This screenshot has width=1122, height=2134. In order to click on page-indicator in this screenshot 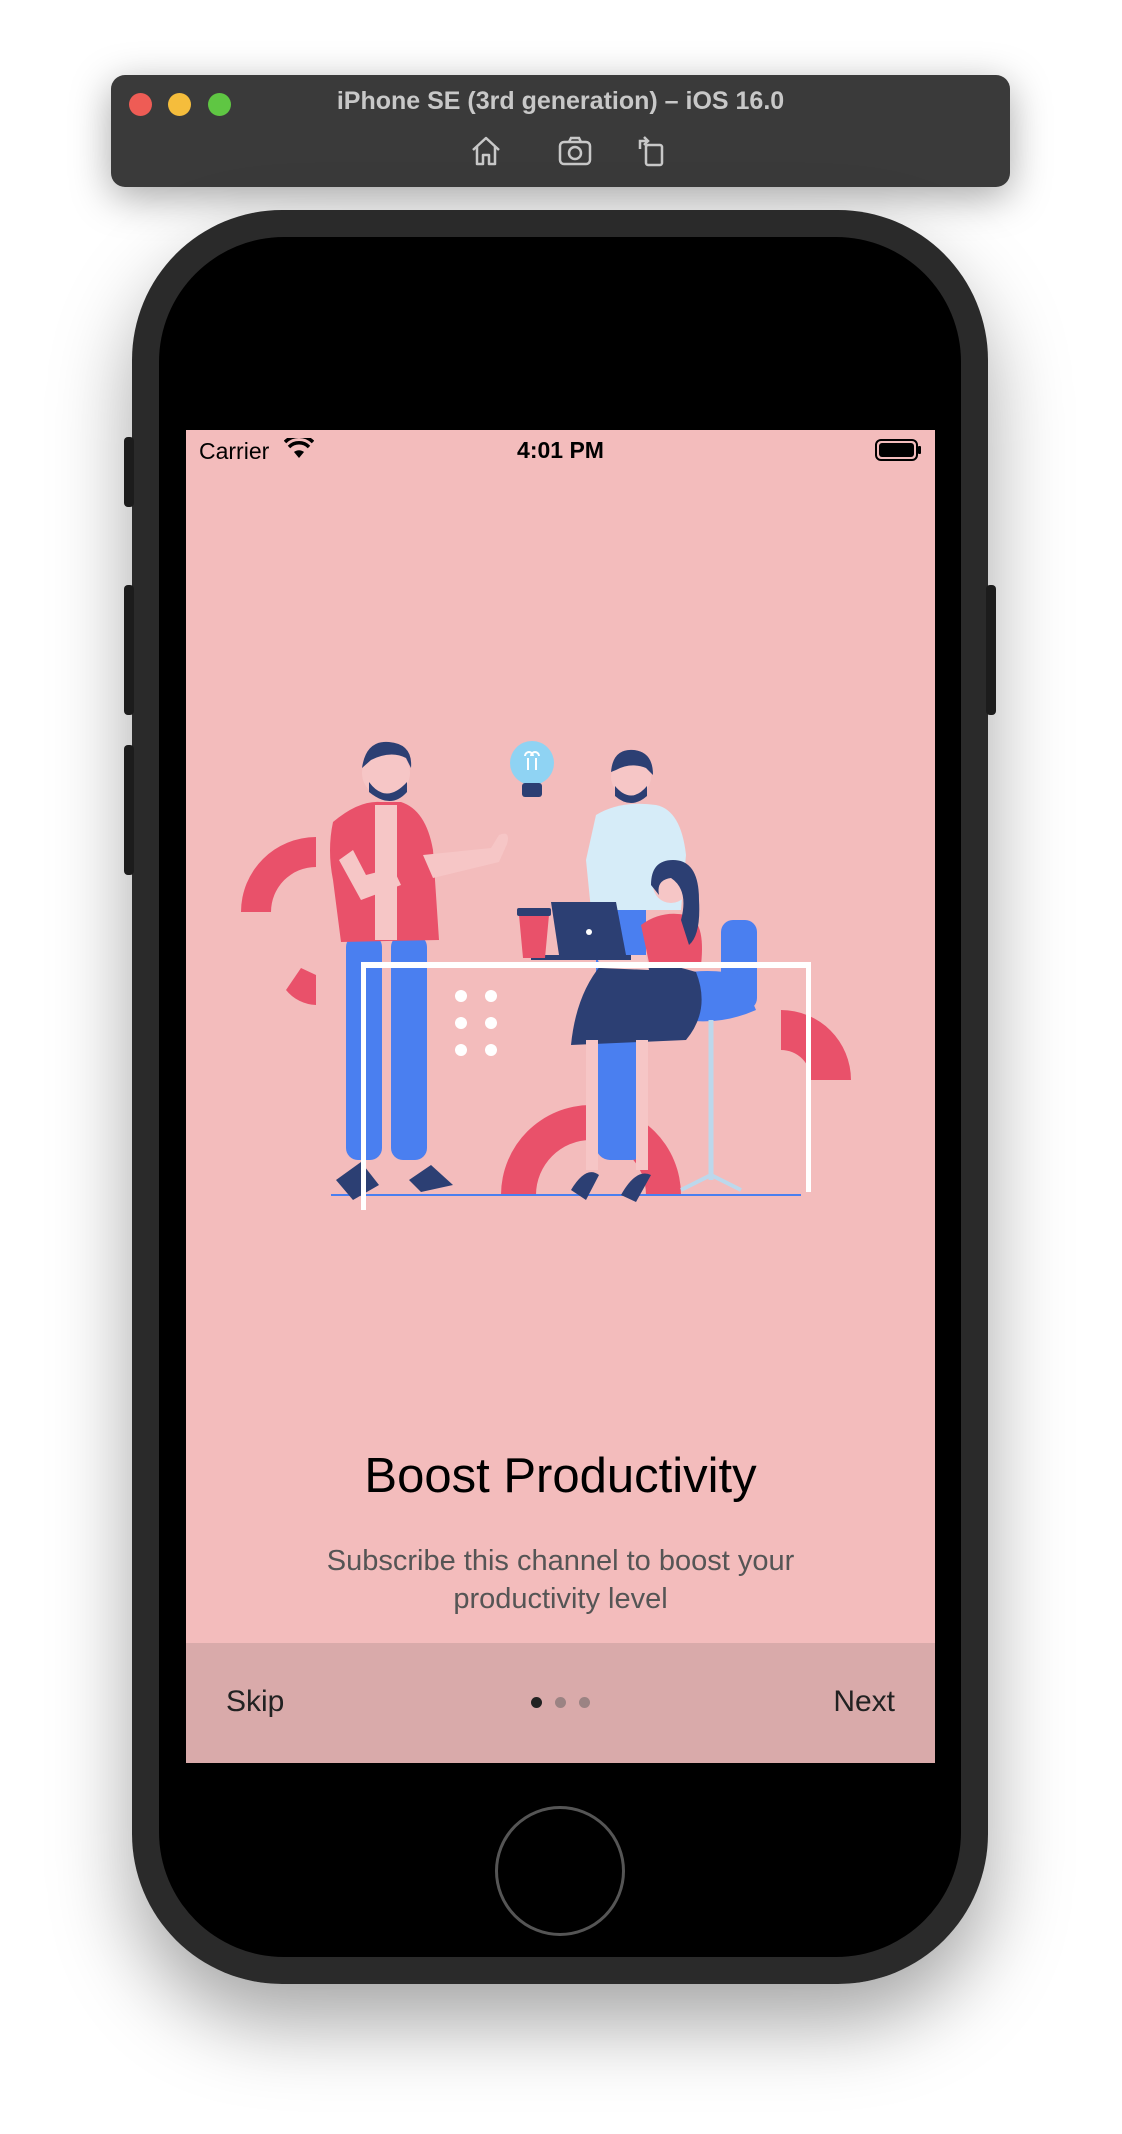, I will do `click(560, 1702)`.